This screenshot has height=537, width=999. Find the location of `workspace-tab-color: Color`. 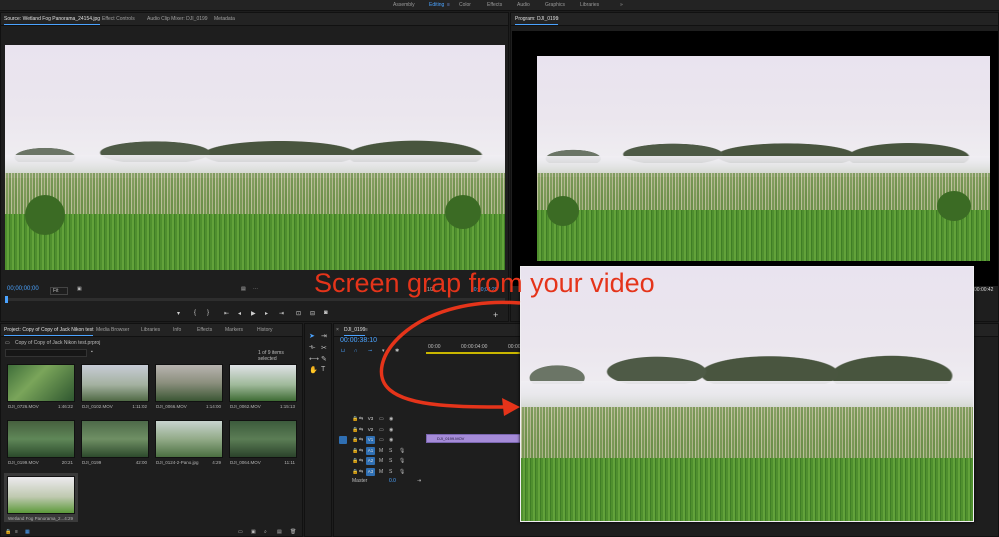

workspace-tab-color: Color is located at coordinates (465, 5).